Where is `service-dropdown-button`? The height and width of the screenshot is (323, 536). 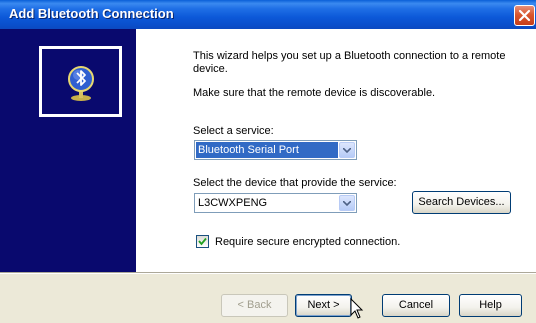 service-dropdown-button is located at coordinates (347, 150).